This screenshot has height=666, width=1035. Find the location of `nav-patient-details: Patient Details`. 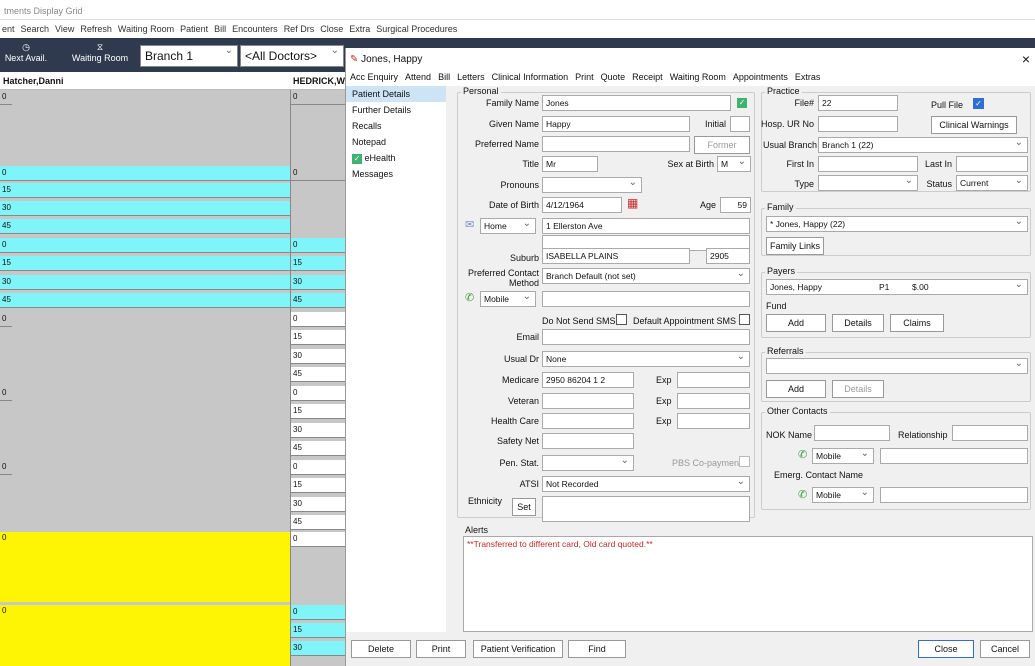

nav-patient-details: Patient Details is located at coordinates (396, 94).